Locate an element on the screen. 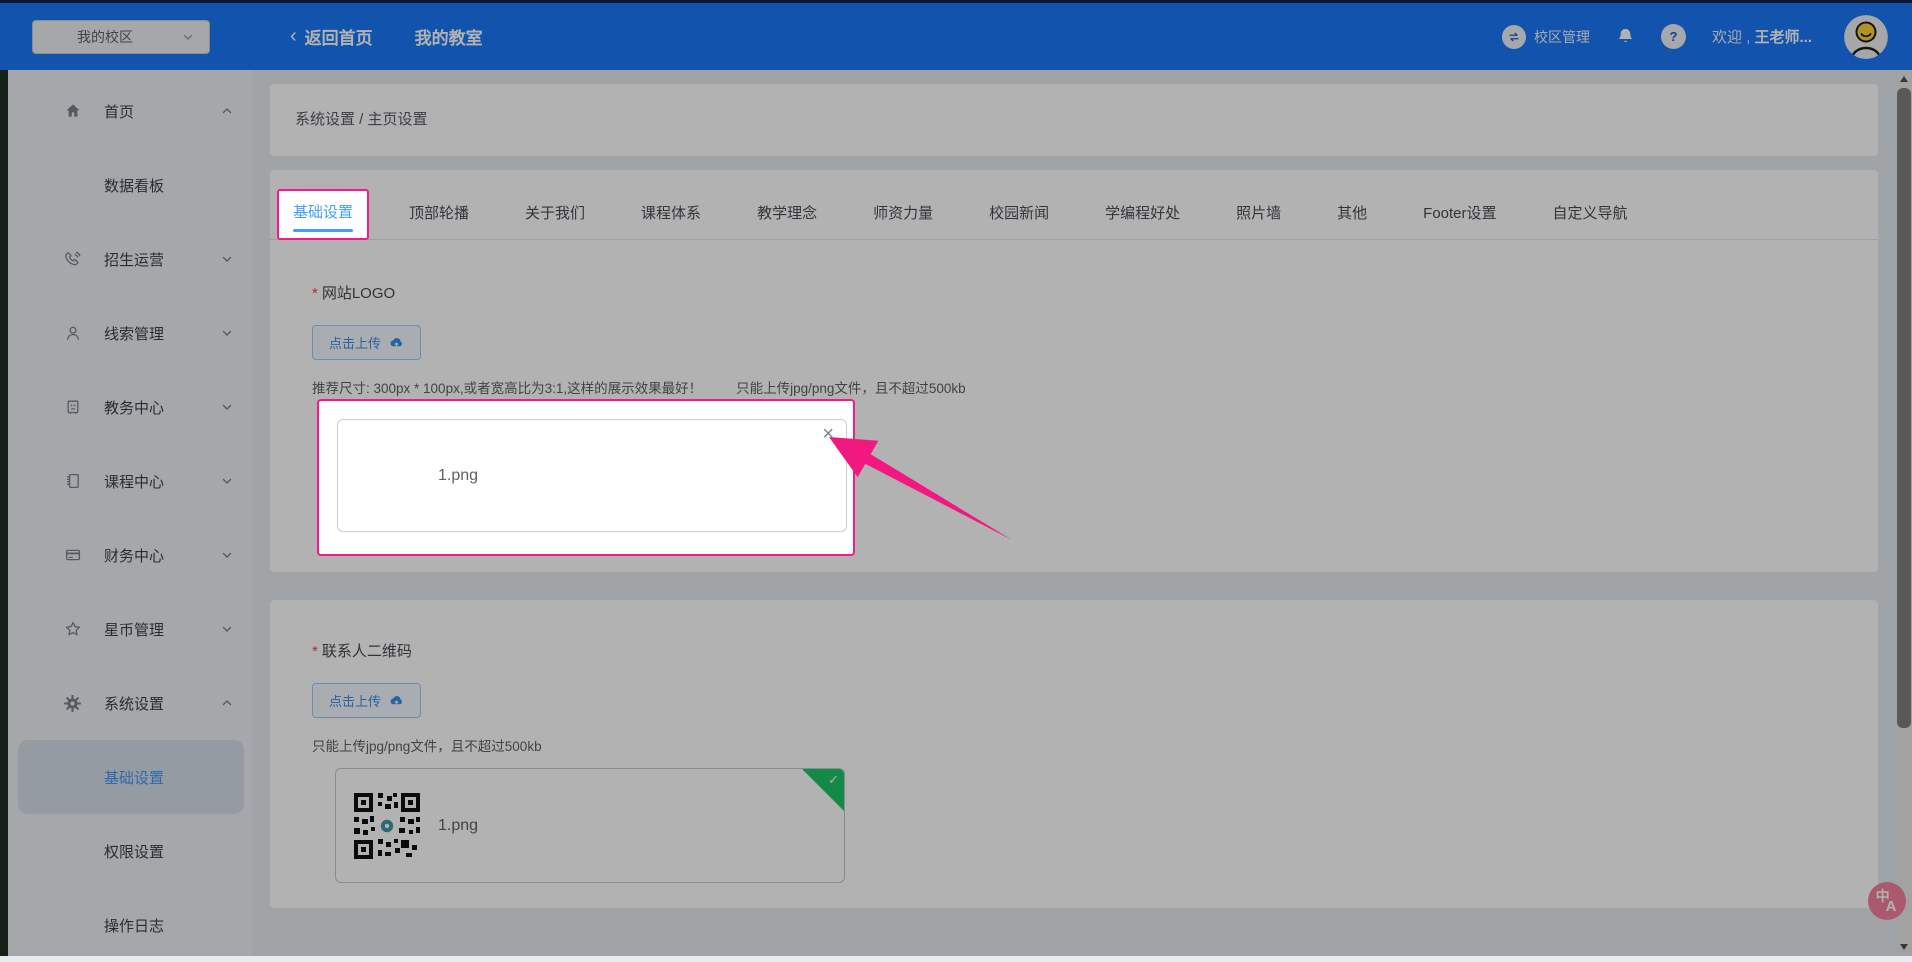 The width and height of the screenshot is (1912, 962). sidebar-subitem-data-dashboard: 数据看板 is located at coordinates (130, 185).